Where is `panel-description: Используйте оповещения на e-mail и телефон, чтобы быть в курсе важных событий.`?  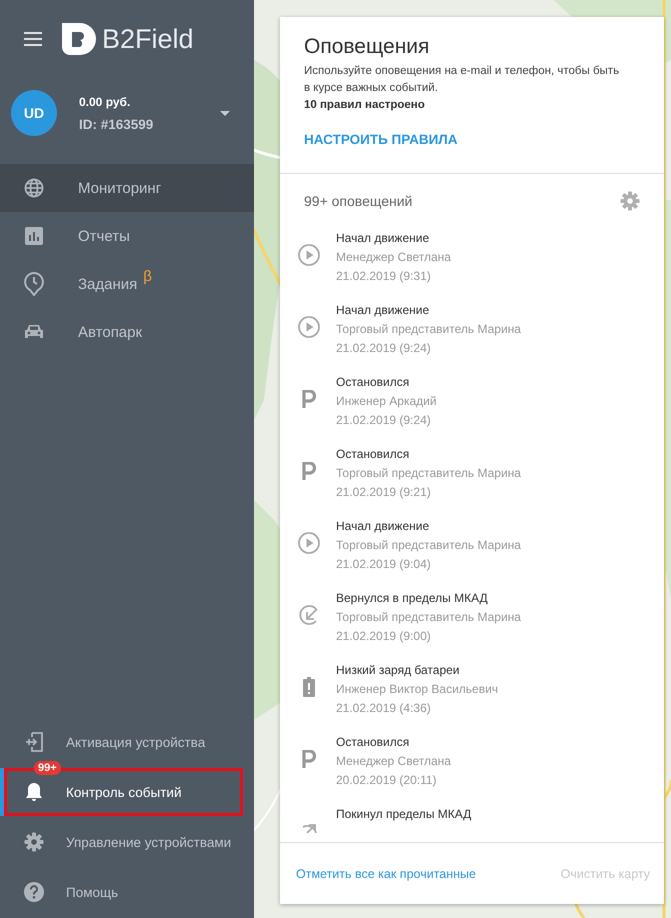
panel-description: Используйте оповещения на e-mail и телефон, чтобы быть в курсе важных событий. is located at coordinates (462, 80).